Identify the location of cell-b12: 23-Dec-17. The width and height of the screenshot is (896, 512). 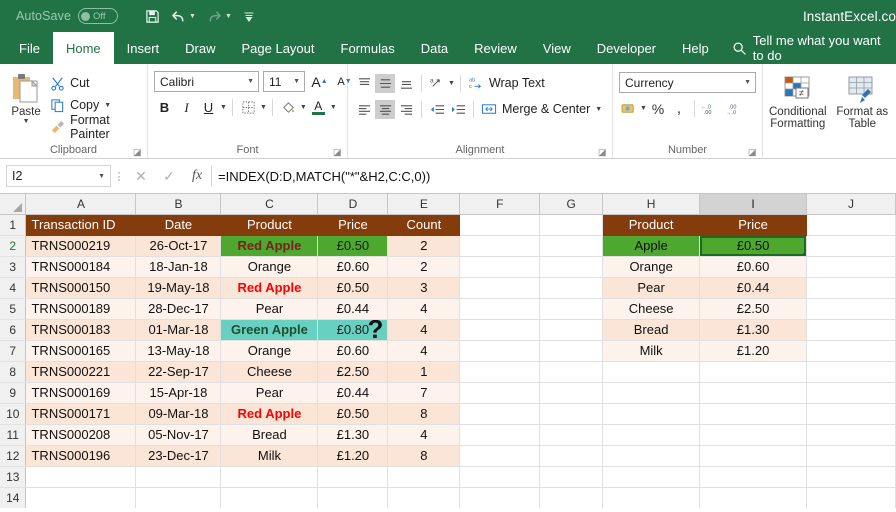
(178, 456).